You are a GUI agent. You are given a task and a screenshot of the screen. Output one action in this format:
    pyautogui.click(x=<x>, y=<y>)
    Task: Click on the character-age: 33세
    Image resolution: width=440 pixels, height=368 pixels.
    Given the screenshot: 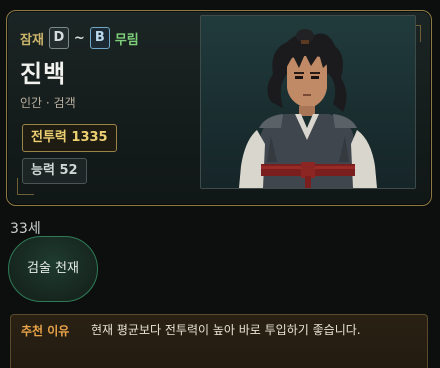 What is the action you would take?
    pyautogui.click(x=25, y=229)
    